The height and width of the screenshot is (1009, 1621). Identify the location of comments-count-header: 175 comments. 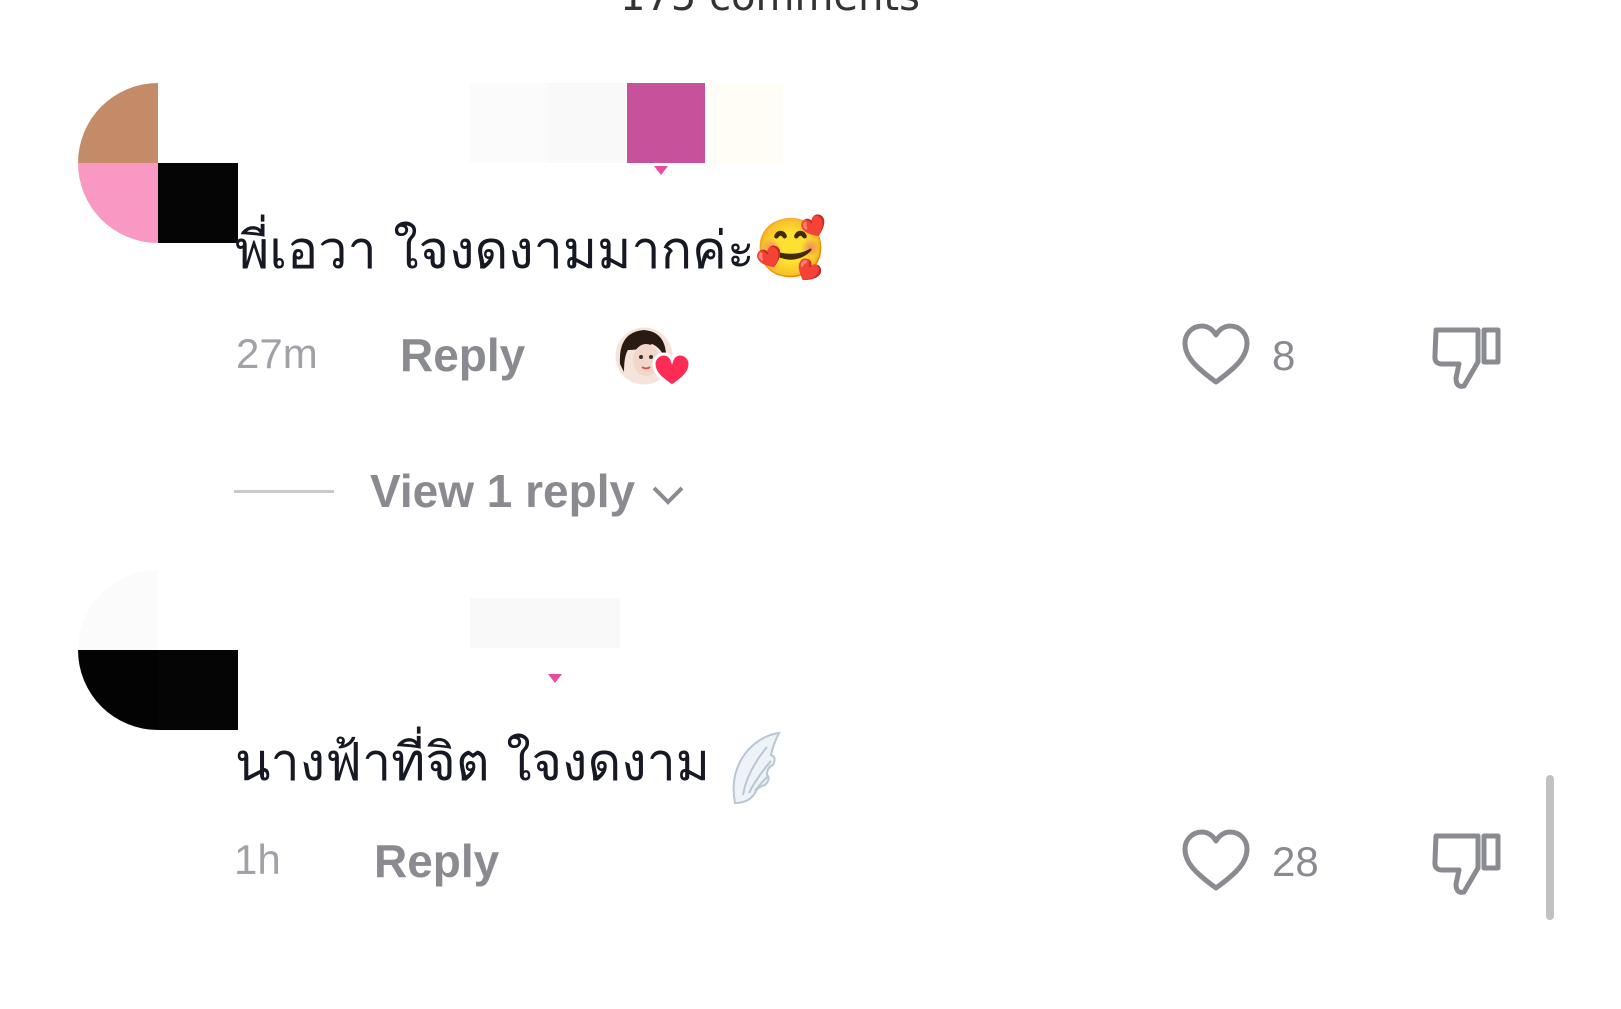
(770, 10).